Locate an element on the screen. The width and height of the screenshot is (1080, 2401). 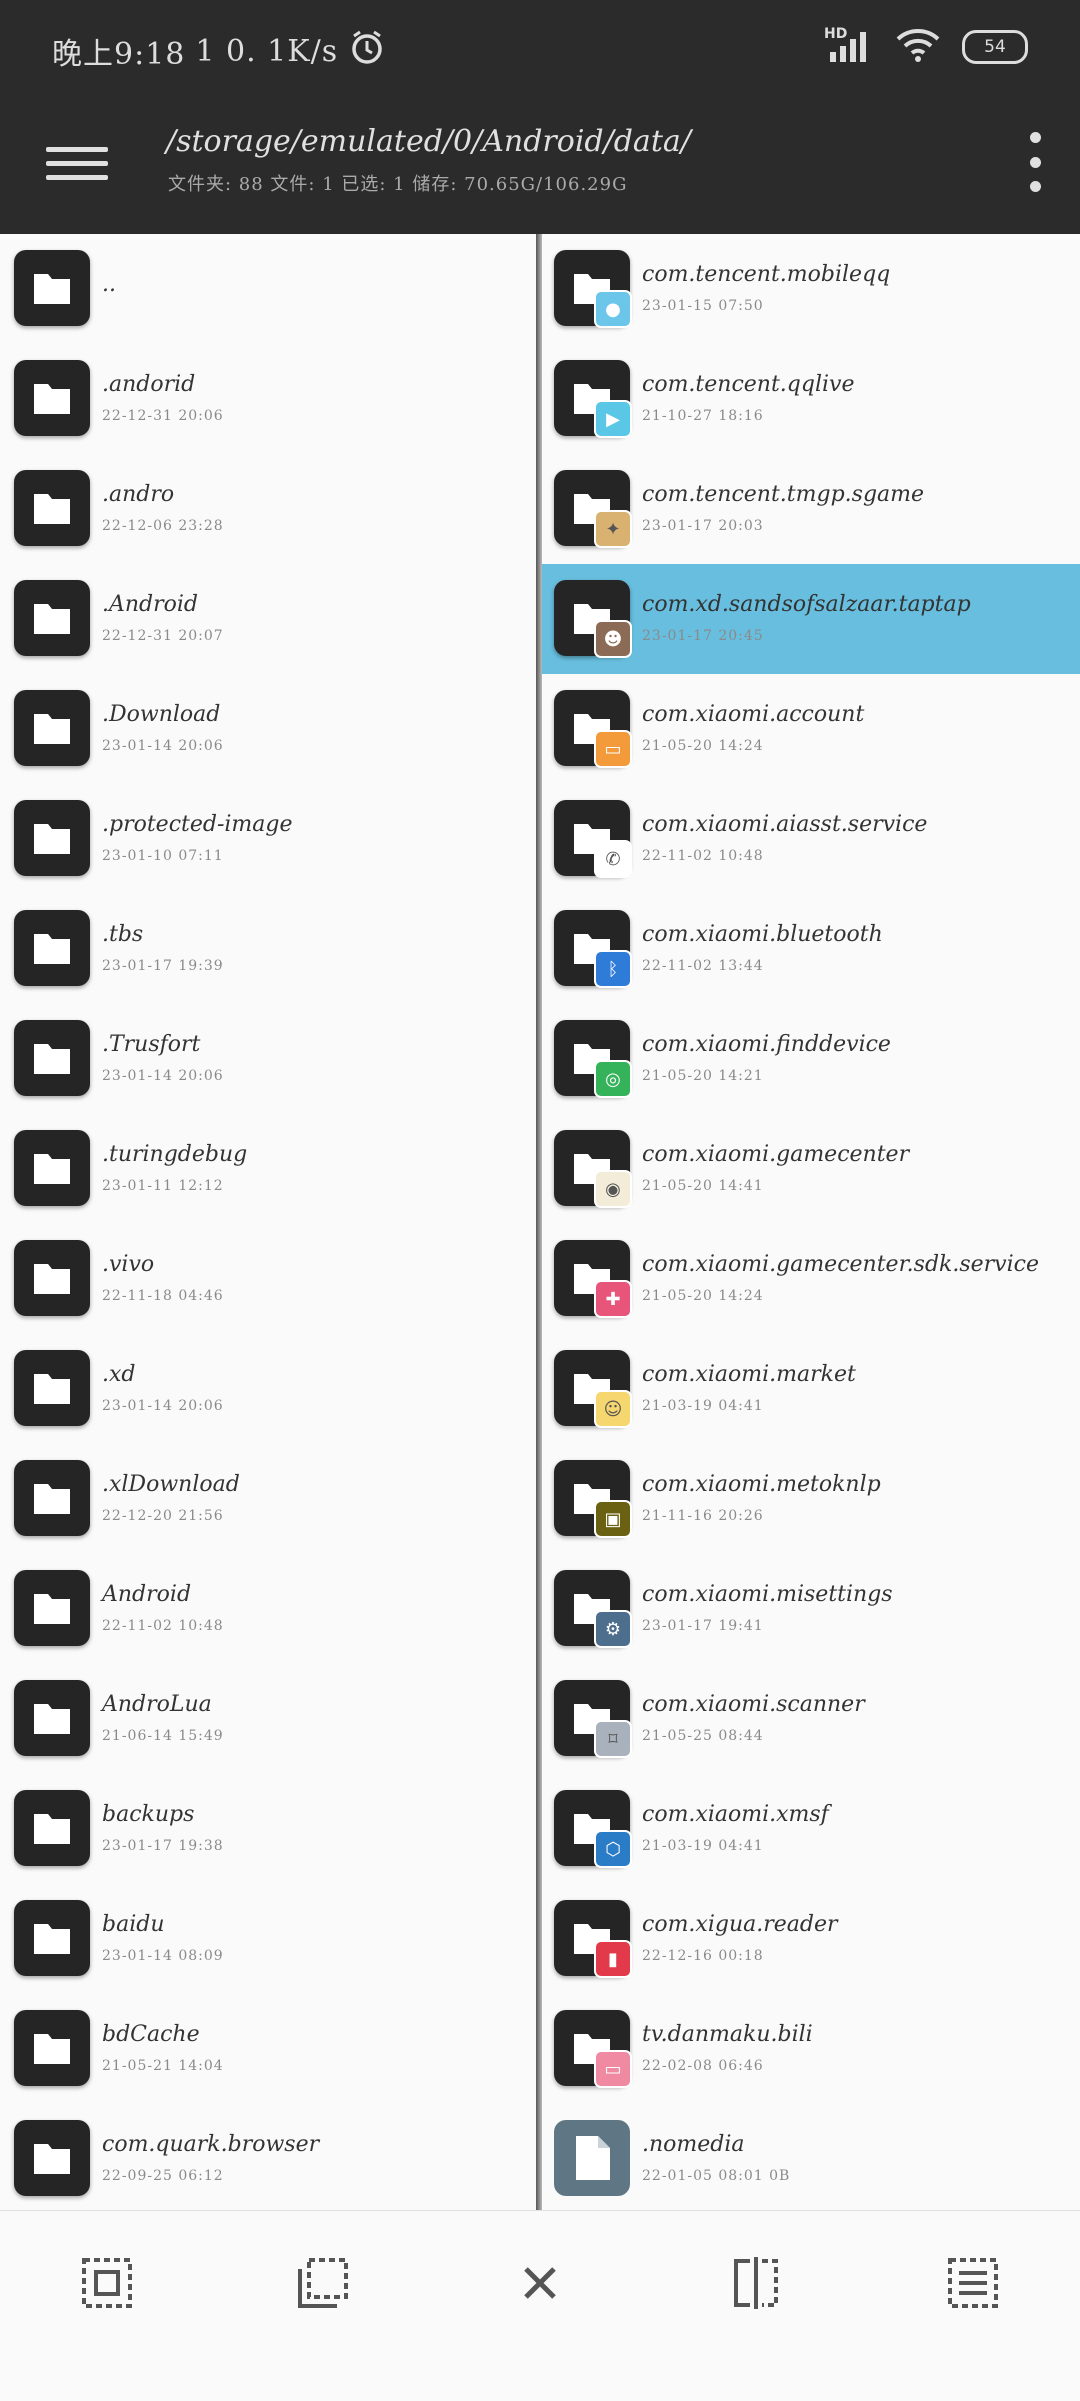
status-bar: 晚上9:18 1 0. 1K/s HD 54 is located at coordinates (540, 50).